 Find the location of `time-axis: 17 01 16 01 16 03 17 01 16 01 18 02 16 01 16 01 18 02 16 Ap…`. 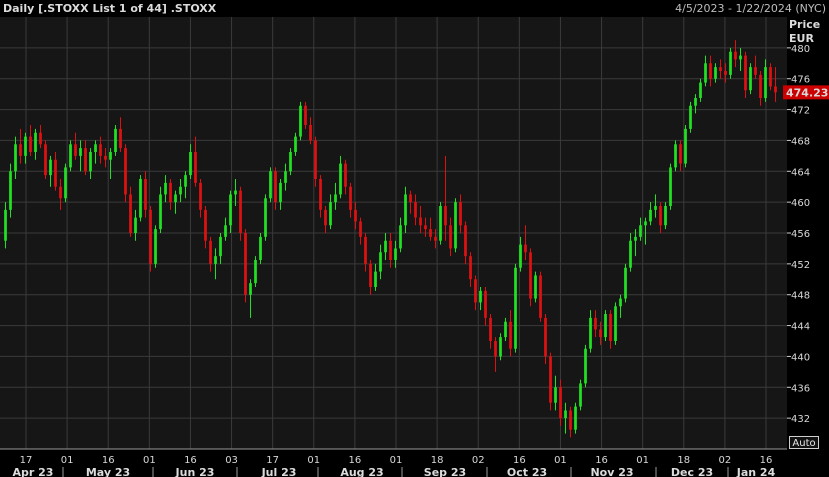

time-axis: 17 01 16 01 16 03 17 01 16 01 18 02 16 01 16 01 18 02 16 Ap… is located at coordinates (393, 462).